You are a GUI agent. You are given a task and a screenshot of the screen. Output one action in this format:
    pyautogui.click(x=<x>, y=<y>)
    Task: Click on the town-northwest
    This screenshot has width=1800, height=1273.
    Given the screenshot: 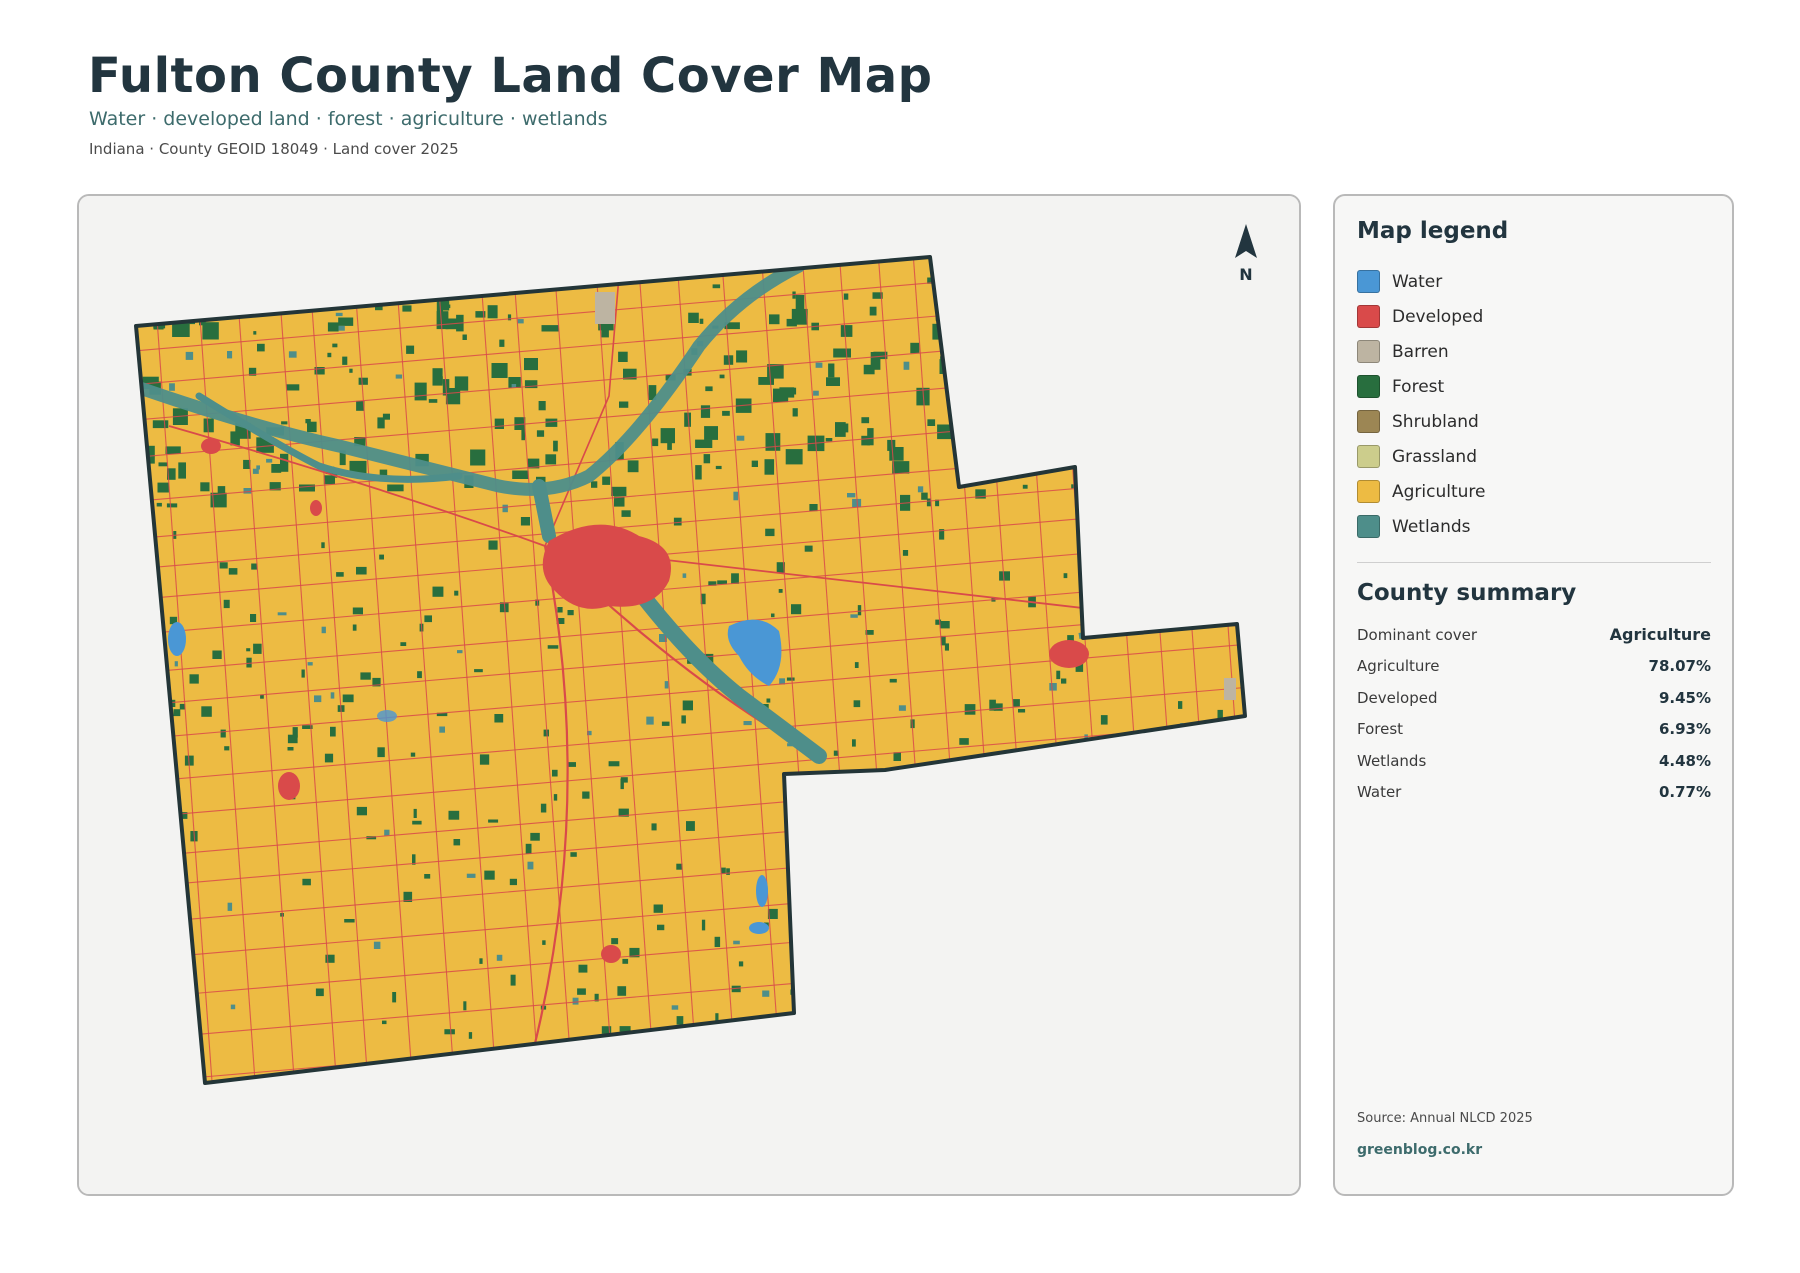 What is the action you would take?
    pyautogui.click(x=211, y=446)
    